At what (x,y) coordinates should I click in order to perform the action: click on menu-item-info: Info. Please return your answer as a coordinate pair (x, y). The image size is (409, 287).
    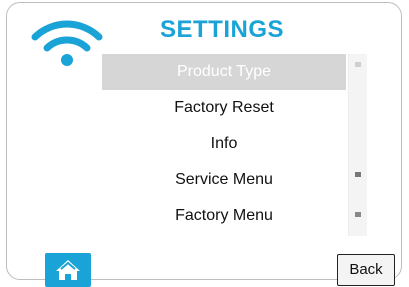
    Looking at the image, I should click on (224, 144).